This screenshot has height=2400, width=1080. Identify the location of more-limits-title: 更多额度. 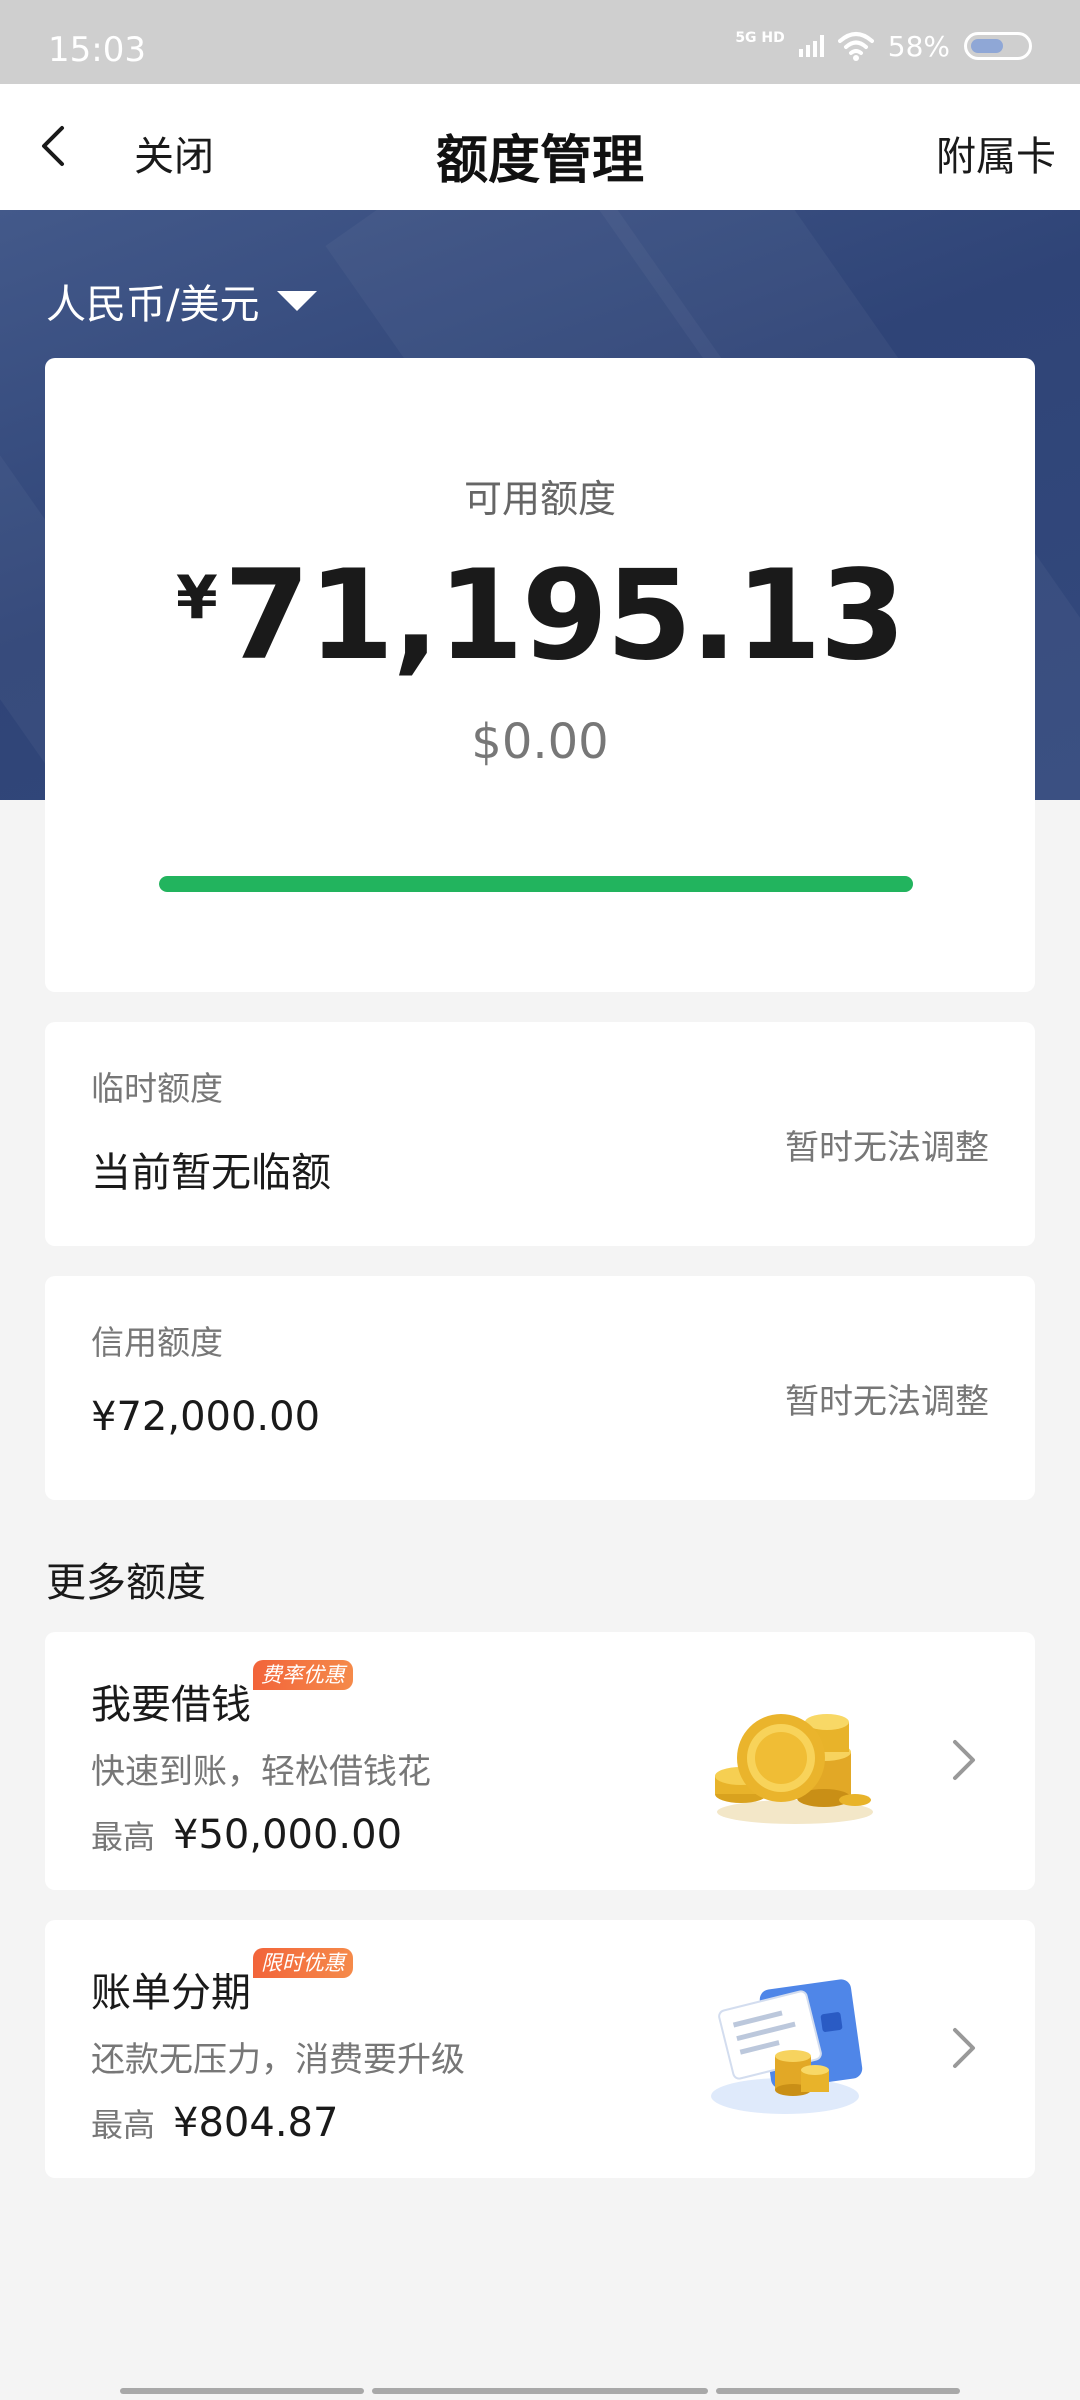
(126, 1583).